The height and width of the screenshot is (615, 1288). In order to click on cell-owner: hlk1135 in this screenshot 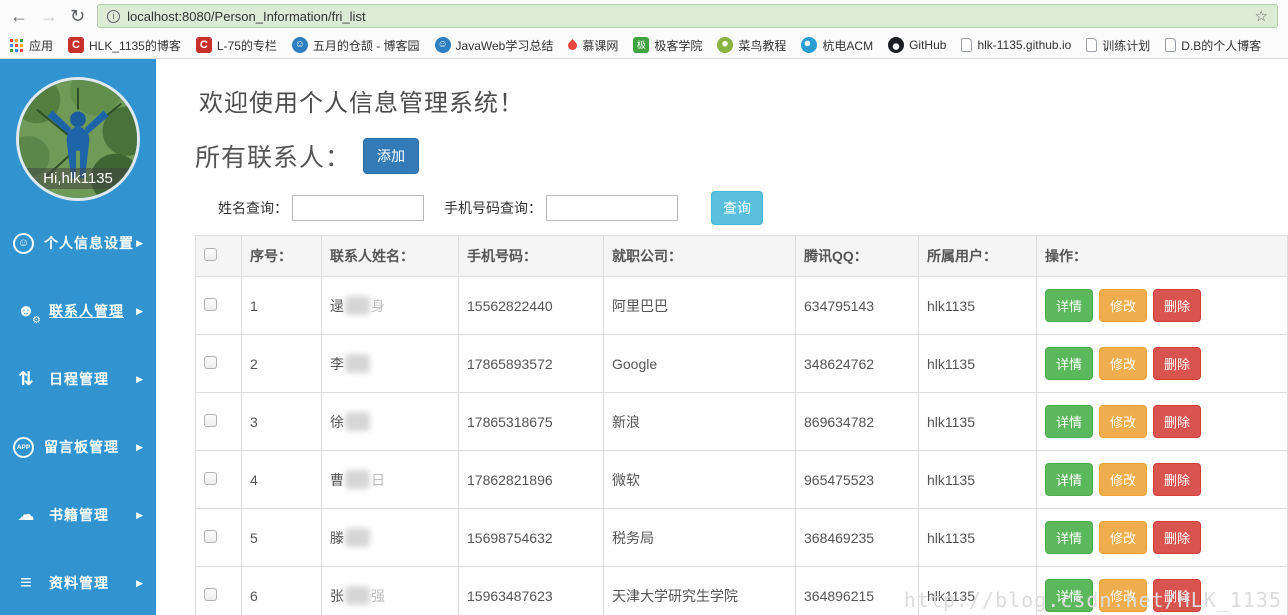, I will do `click(977, 421)`.